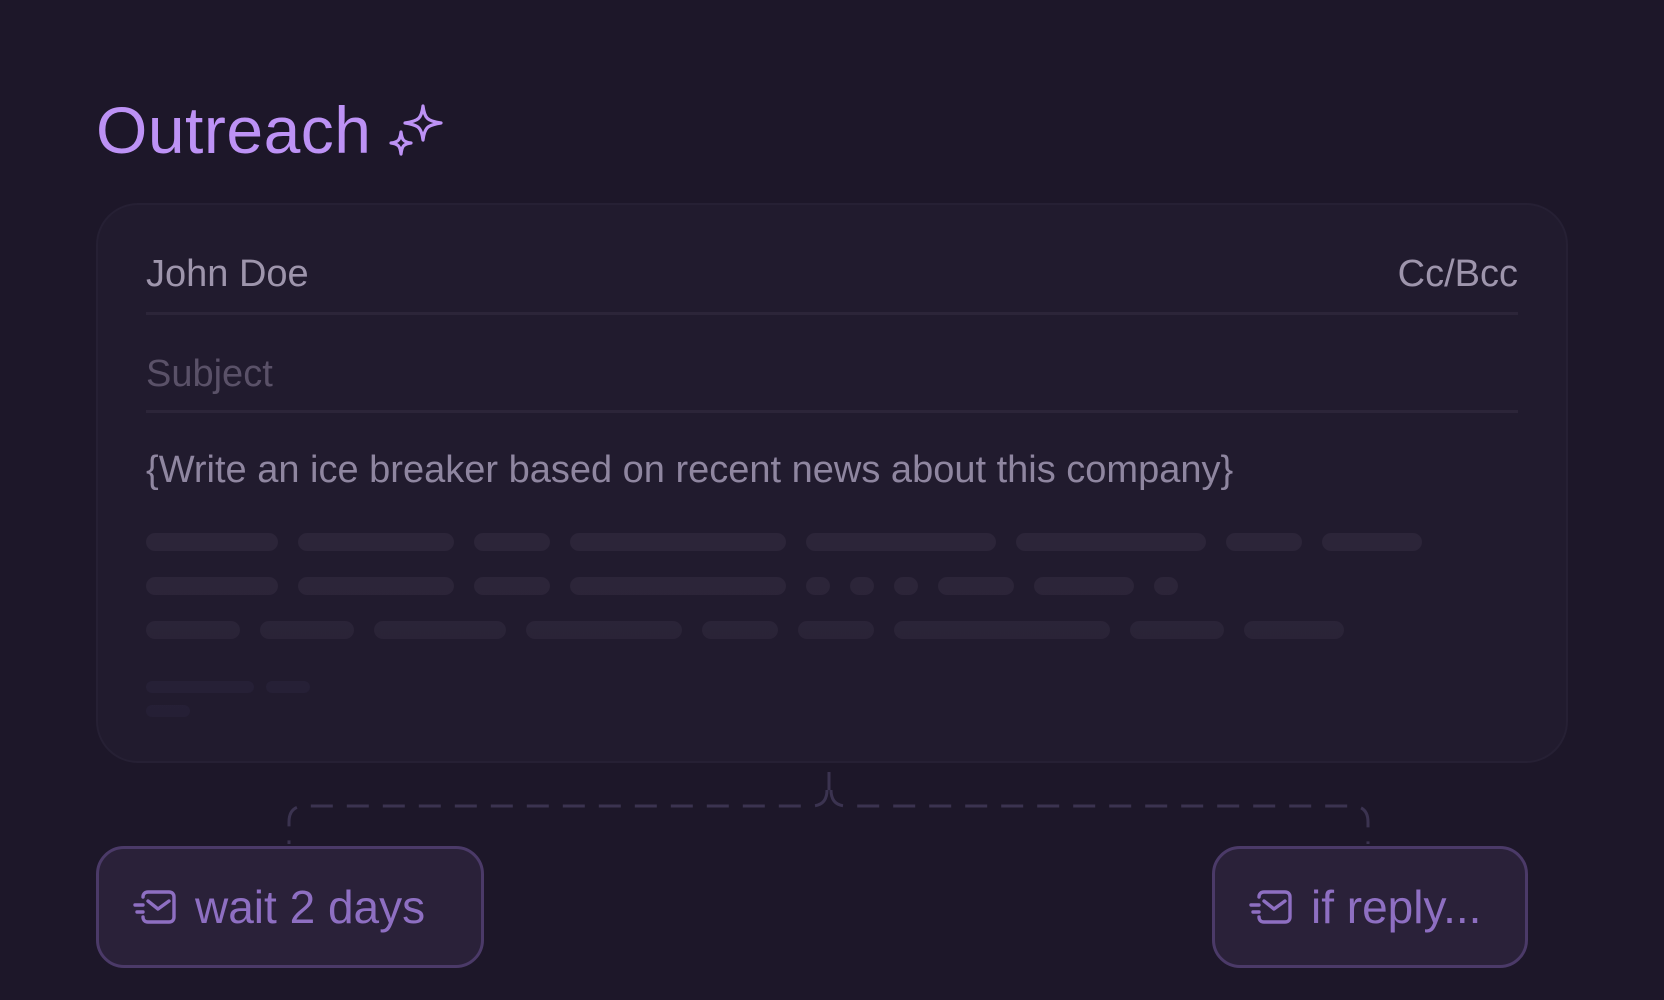 The width and height of the screenshot is (1664, 1000). I want to click on sparkles-icon, so click(416, 130).